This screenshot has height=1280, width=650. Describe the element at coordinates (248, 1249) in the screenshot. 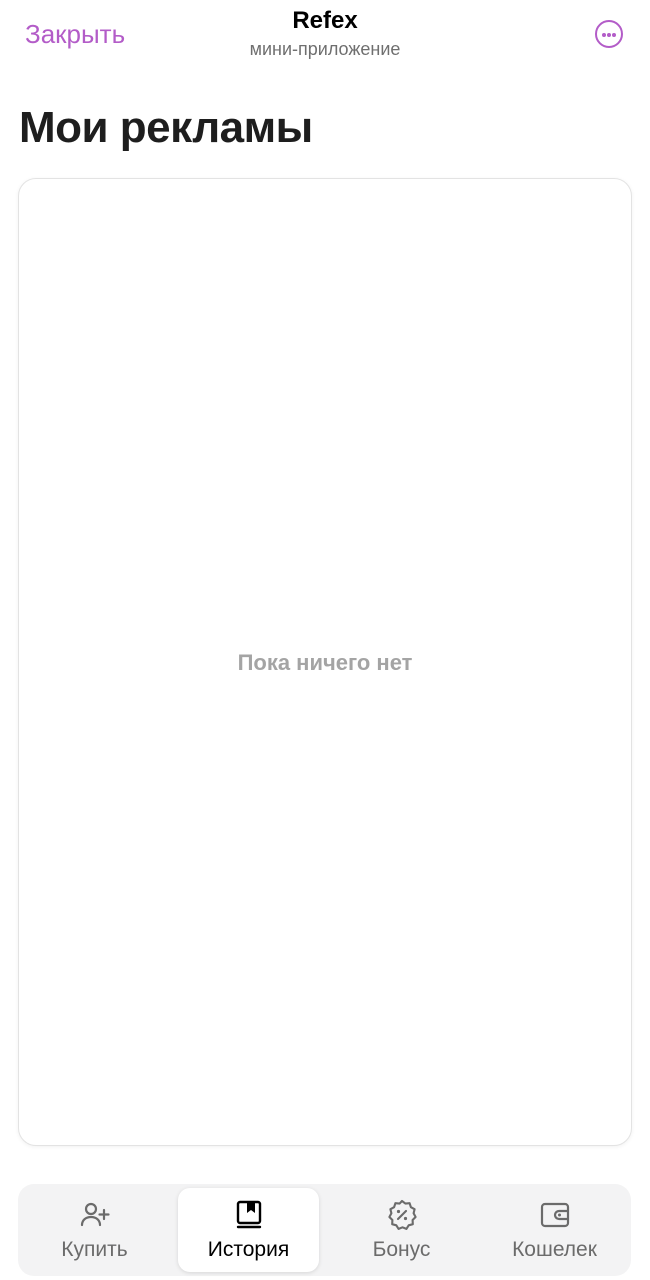

I see `tab-label: История` at that location.